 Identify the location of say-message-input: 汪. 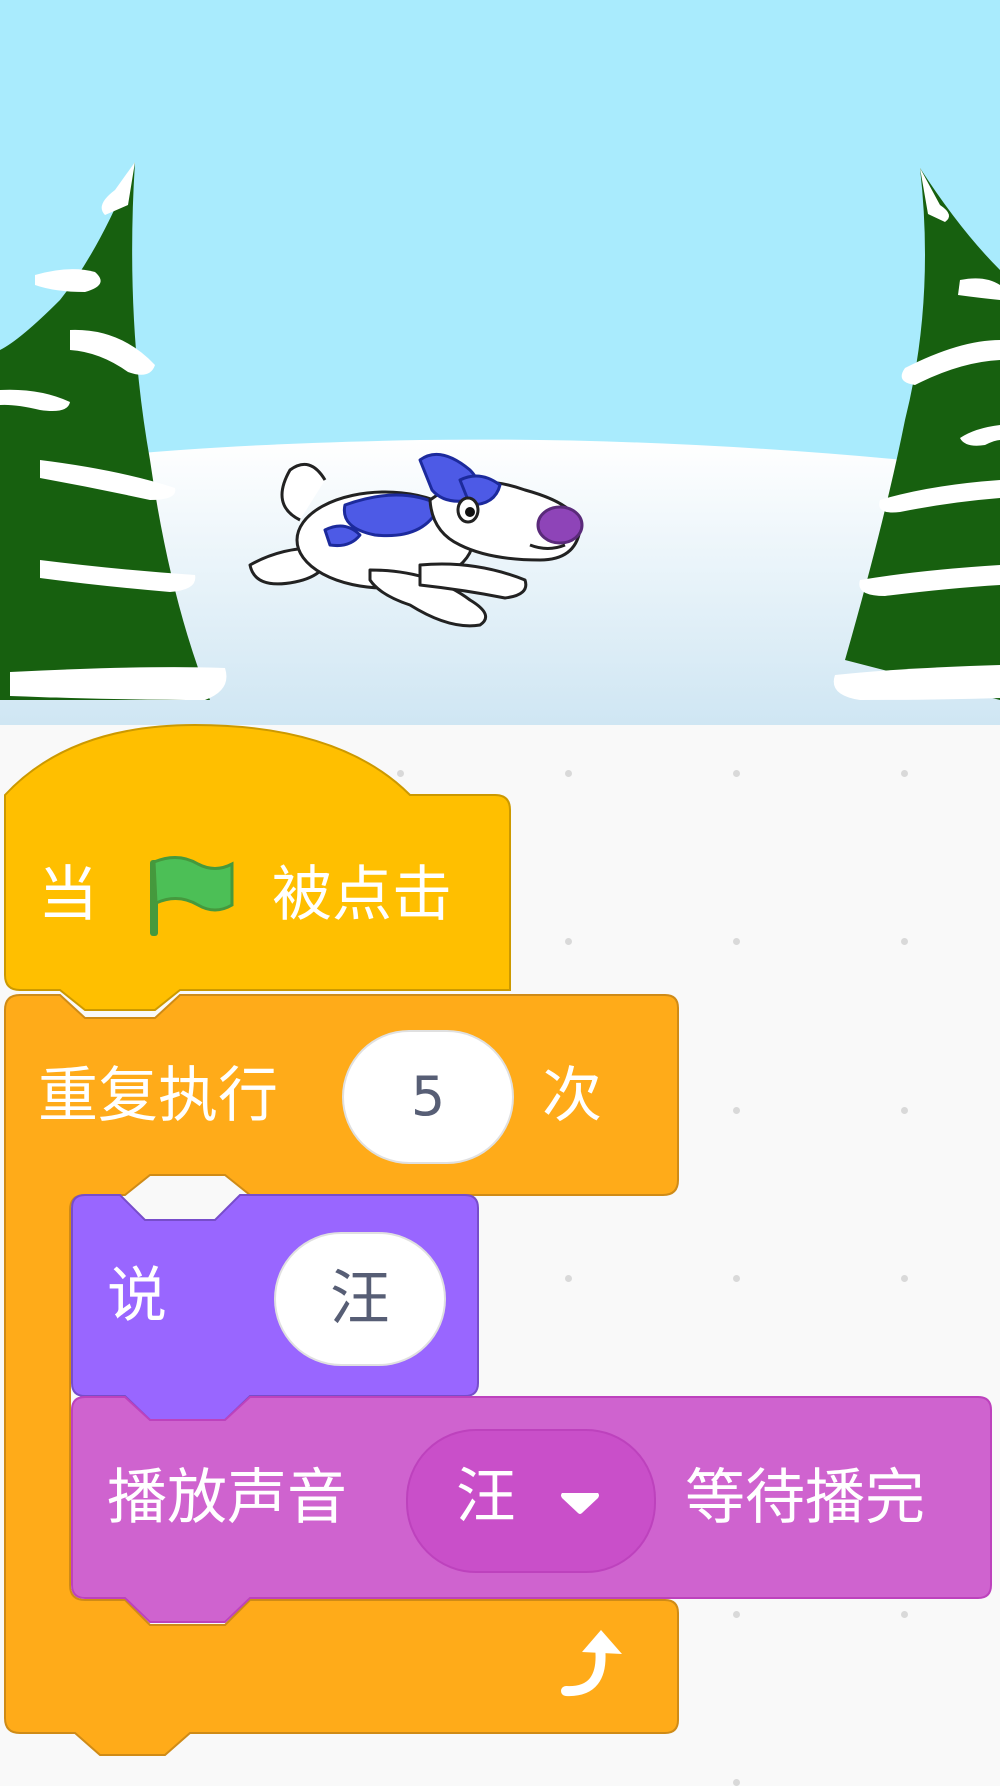
(360, 1299).